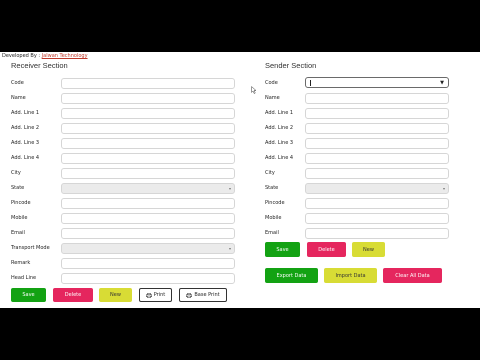  Describe the element at coordinates (148, 128) in the screenshot. I see `receiver-add2-input` at that location.